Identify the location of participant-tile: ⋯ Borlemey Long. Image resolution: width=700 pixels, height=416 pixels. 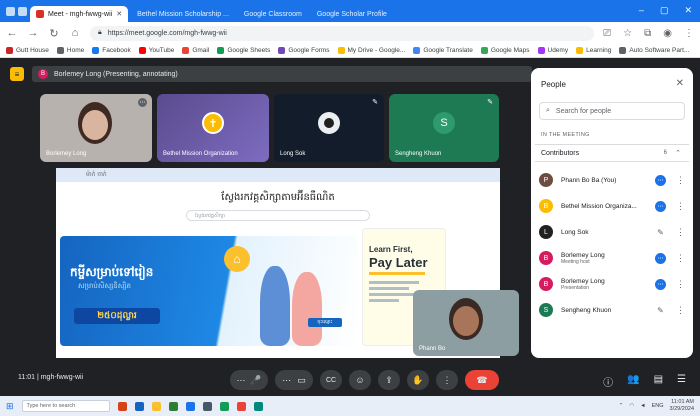
(96, 128).